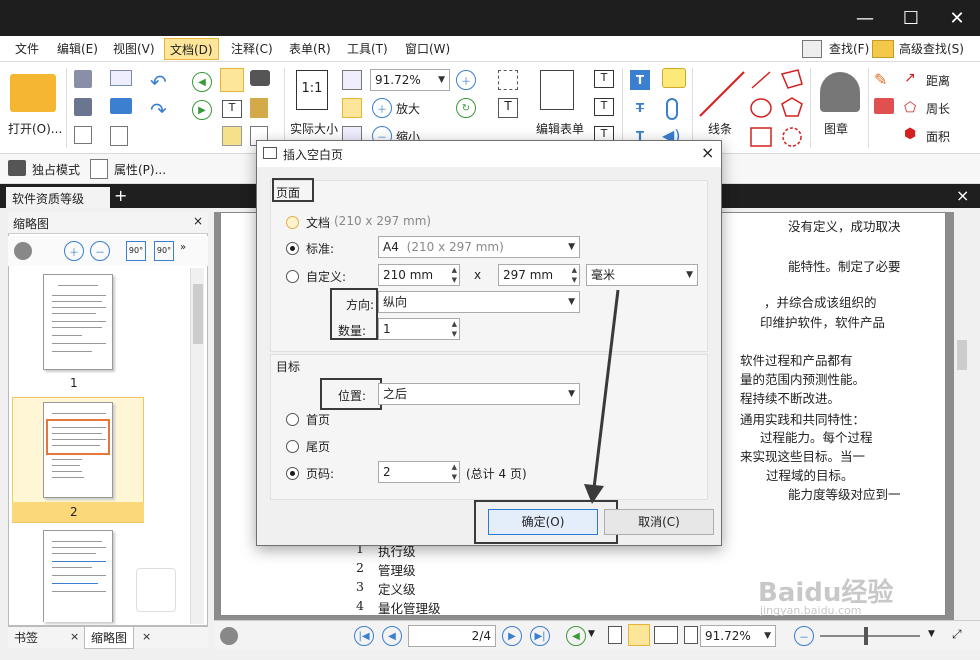 This screenshot has width=980, height=660. What do you see at coordinates (722, 94) in the screenshot?
I see `line-icon` at bounding box center [722, 94].